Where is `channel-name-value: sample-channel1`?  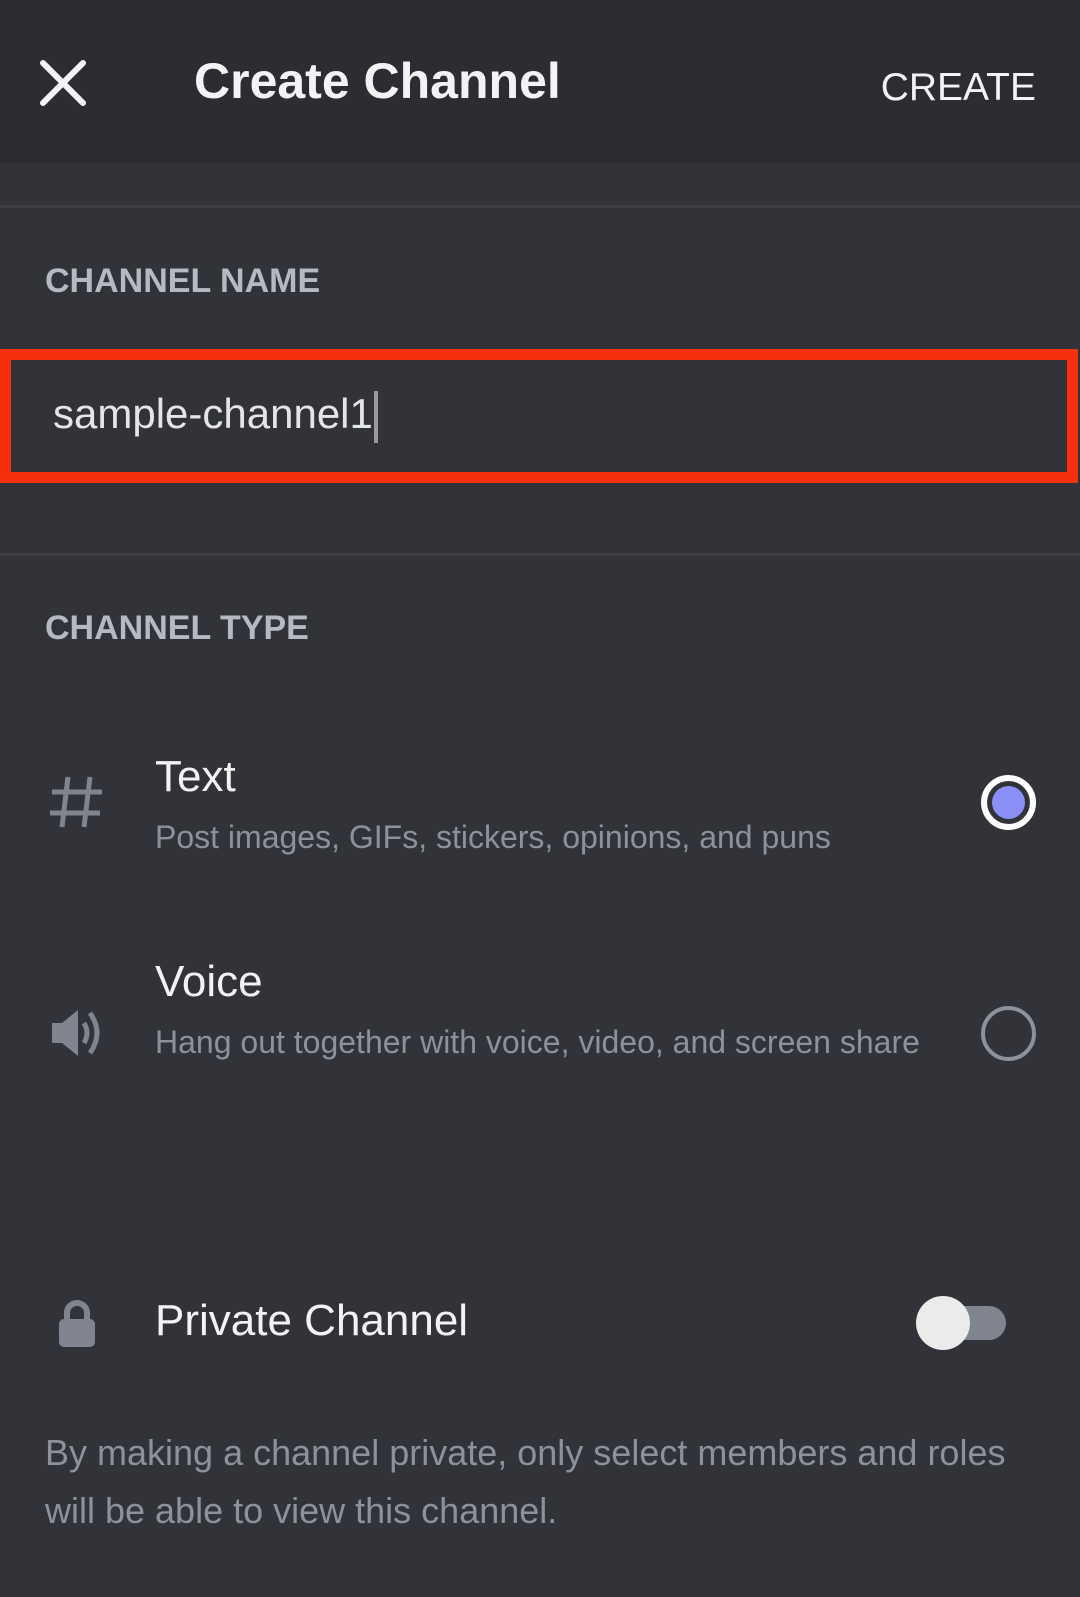 channel-name-value: sample-channel1 is located at coordinates (213, 413).